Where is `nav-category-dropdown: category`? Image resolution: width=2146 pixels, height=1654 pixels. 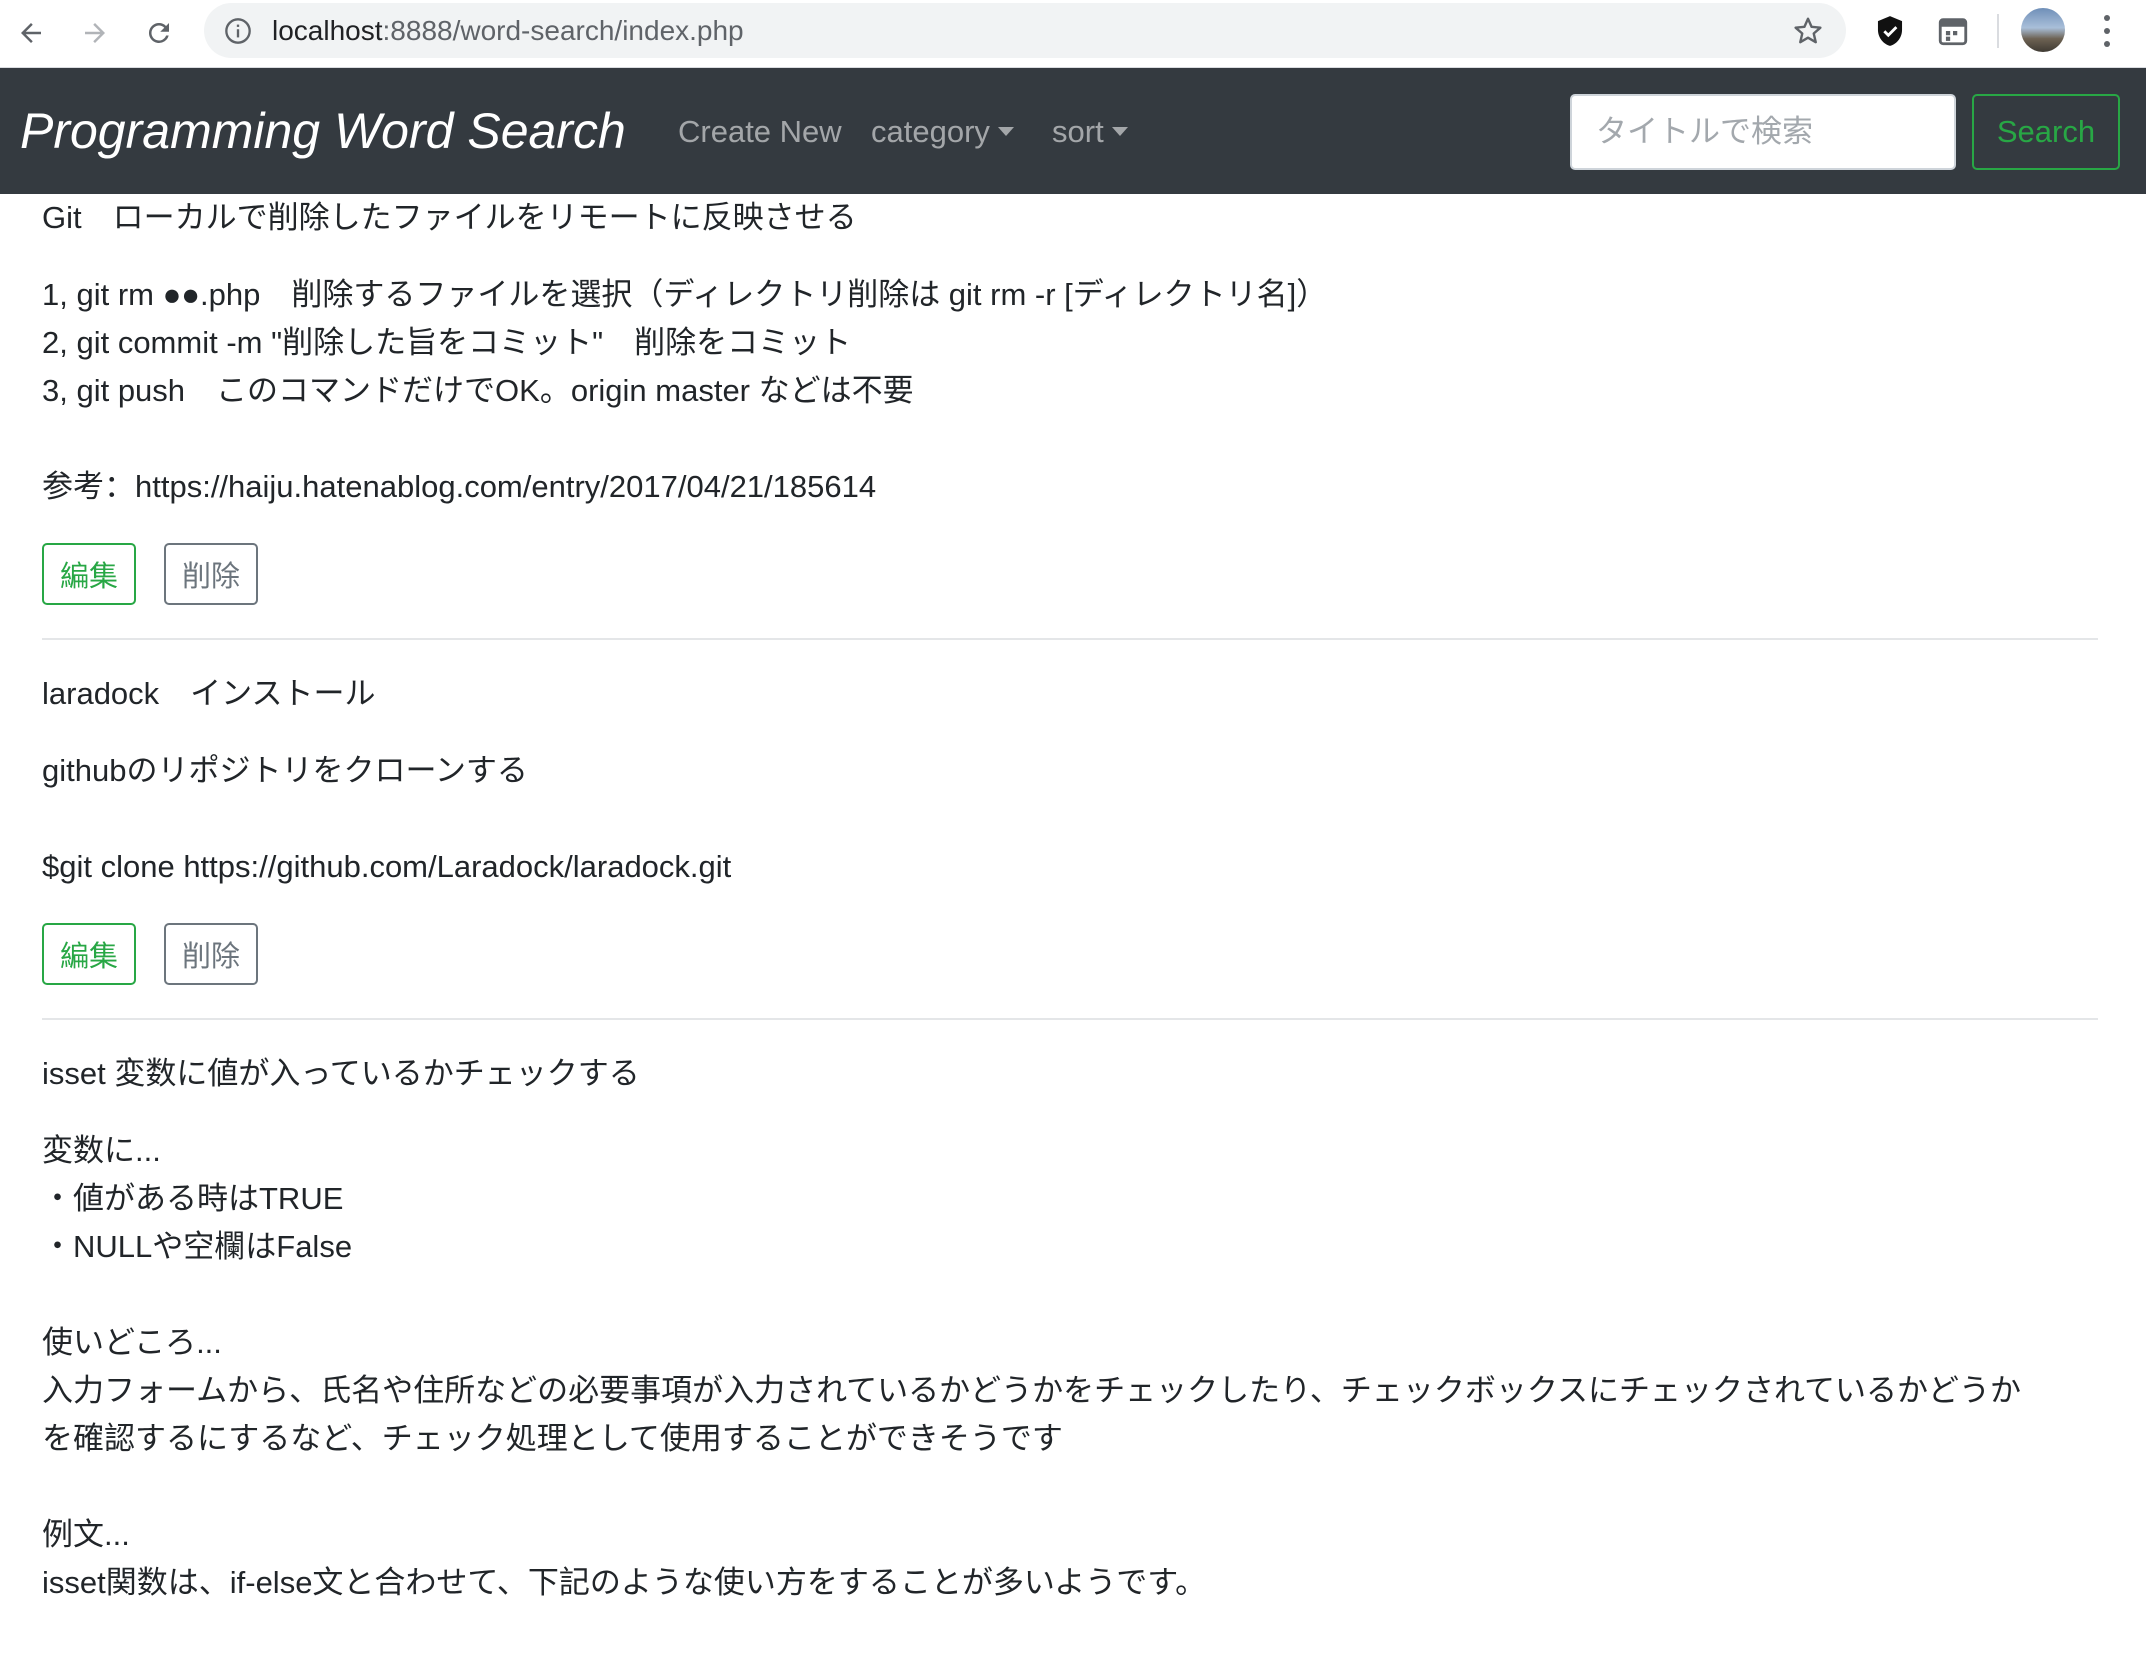
nav-category-dropdown: category is located at coordinates (942, 132).